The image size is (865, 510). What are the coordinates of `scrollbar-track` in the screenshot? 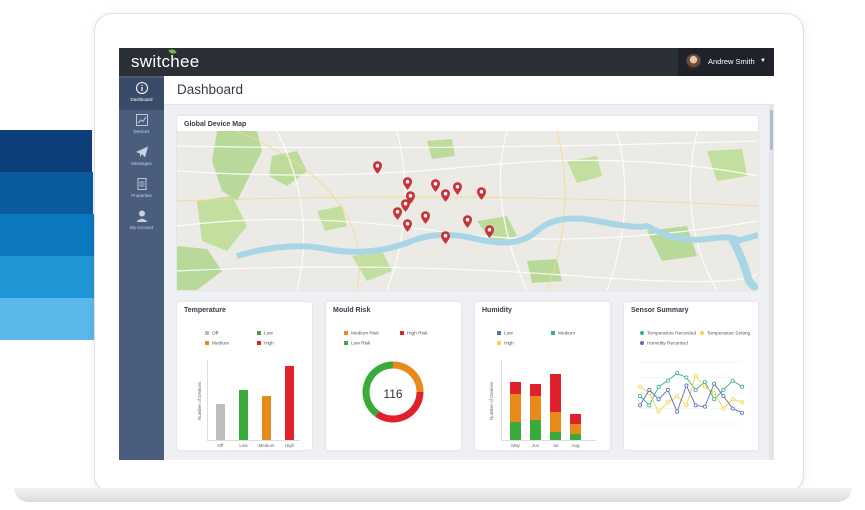 It's located at (771, 282).